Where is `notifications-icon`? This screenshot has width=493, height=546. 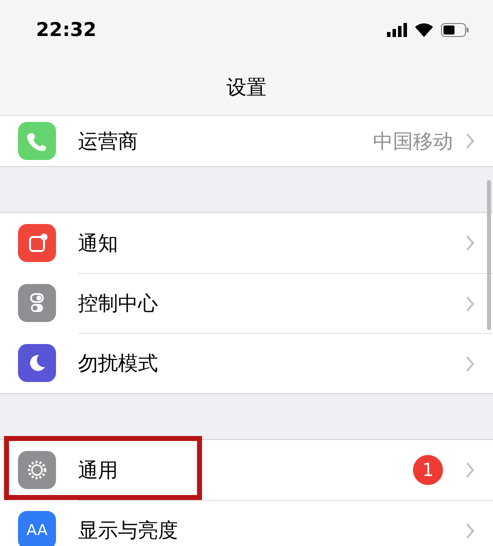 notifications-icon is located at coordinates (37, 243).